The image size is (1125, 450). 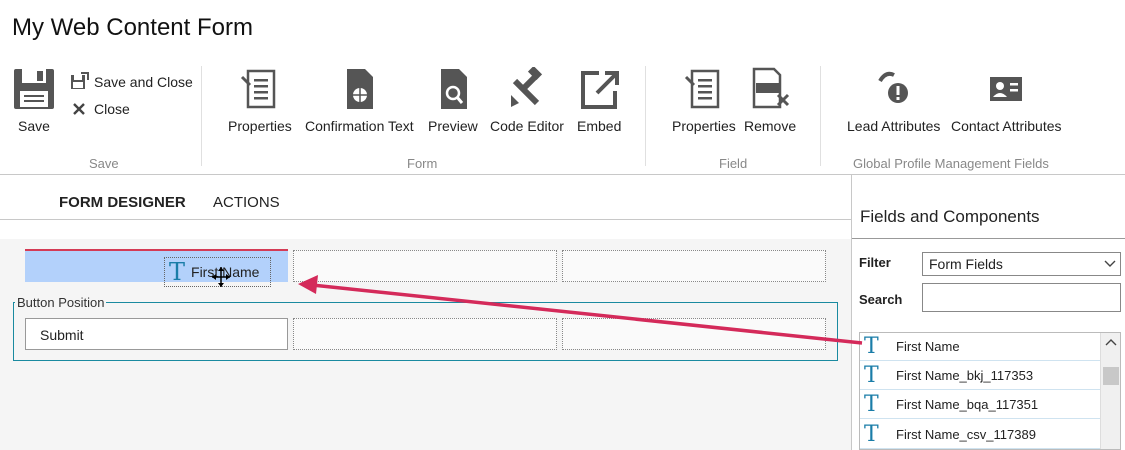 I want to click on fieldset-legend: Button Position, so click(x=61, y=302).